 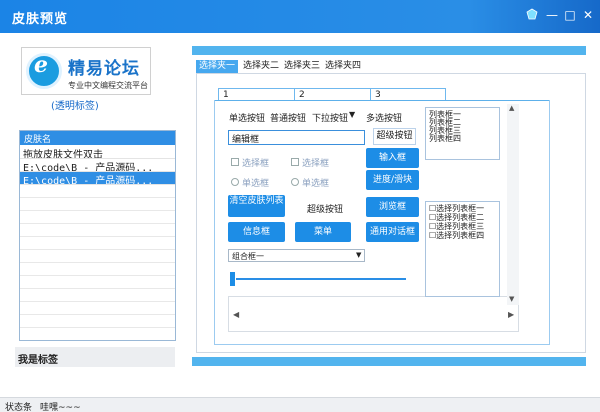 What do you see at coordinates (373, 314) in the screenshot?
I see `scroll-area: ◀ ▶` at bounding box center [373, 314].